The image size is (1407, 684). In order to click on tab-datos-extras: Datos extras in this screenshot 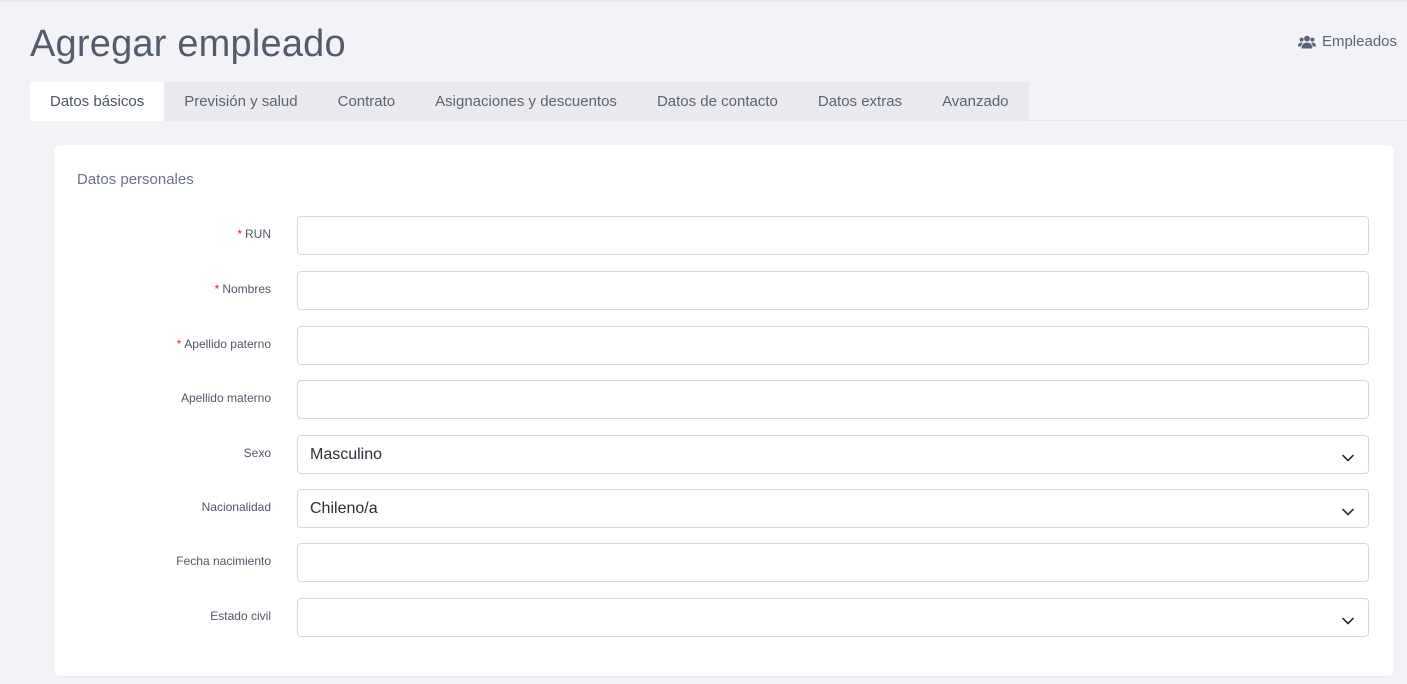, I will do `click(860, 101)`.